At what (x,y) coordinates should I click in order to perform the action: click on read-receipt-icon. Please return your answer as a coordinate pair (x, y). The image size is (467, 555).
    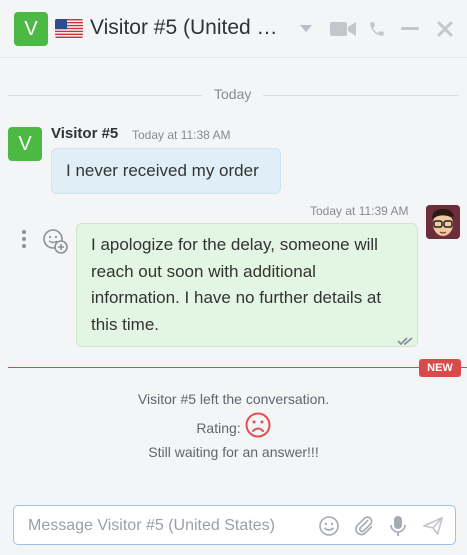
    Looking at the image, I should click on (406, 339).